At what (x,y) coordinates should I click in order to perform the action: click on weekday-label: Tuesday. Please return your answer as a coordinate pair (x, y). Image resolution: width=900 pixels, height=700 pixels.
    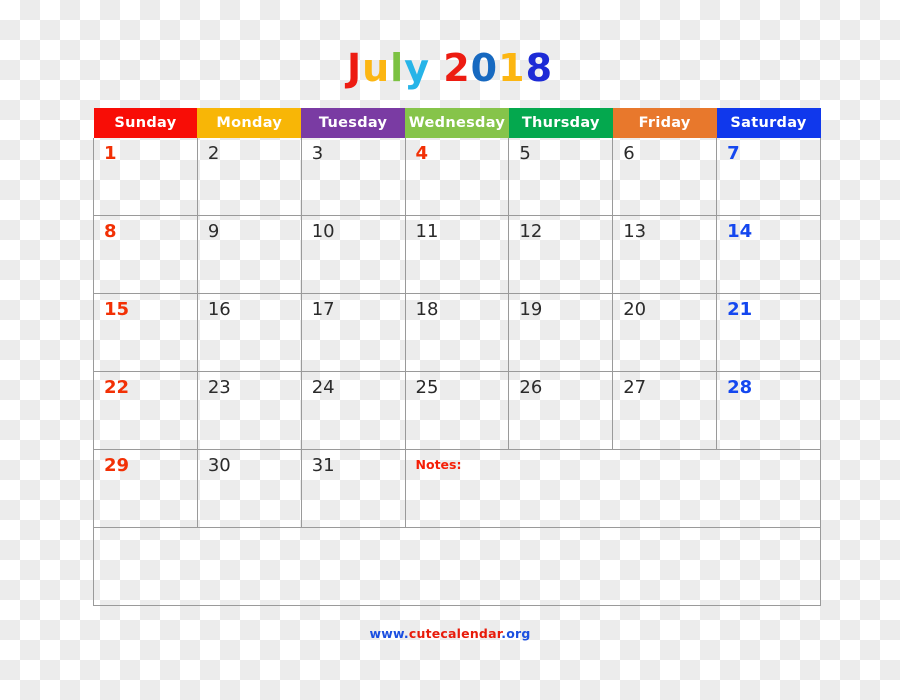
    Looking at the image, I should click on (353, 122).